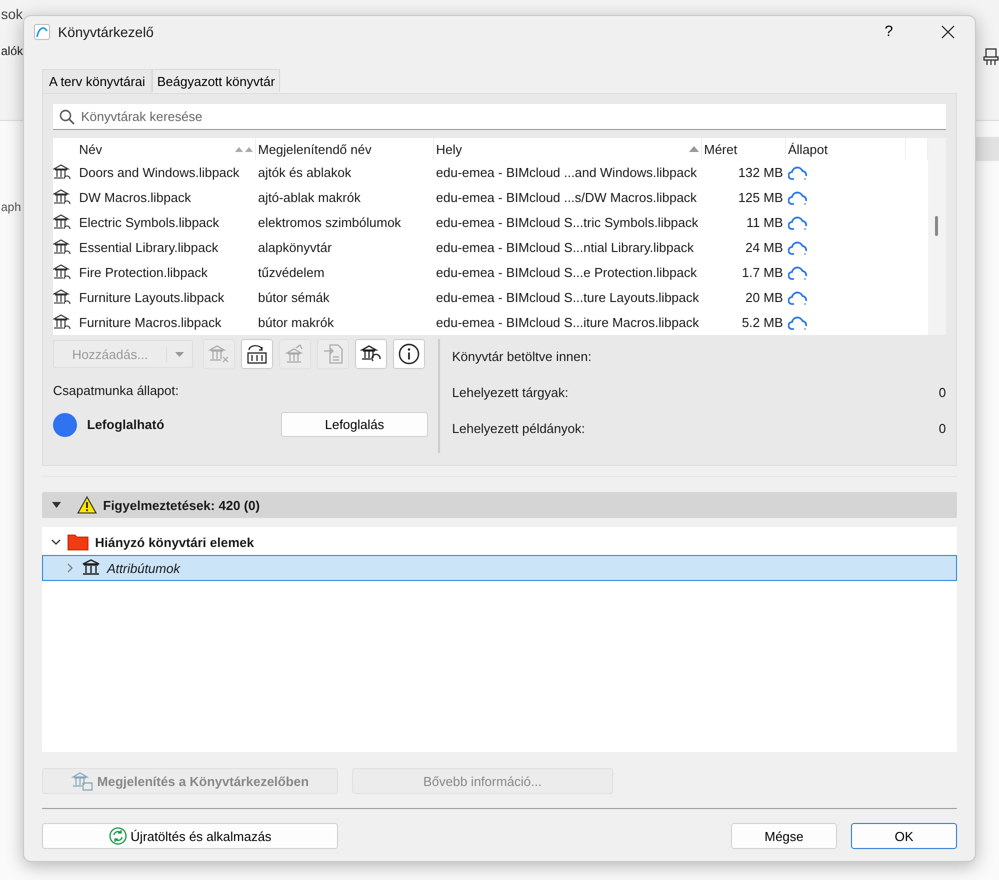 Image resolution: width=999 pixels, height=880 pixels. What do you see at coordinates (567, 322) in the screenshot?
I see `table-cell-text: edu-emea - BIMcloud S...iture Macros.libpack` at bounding box center [567, 322].